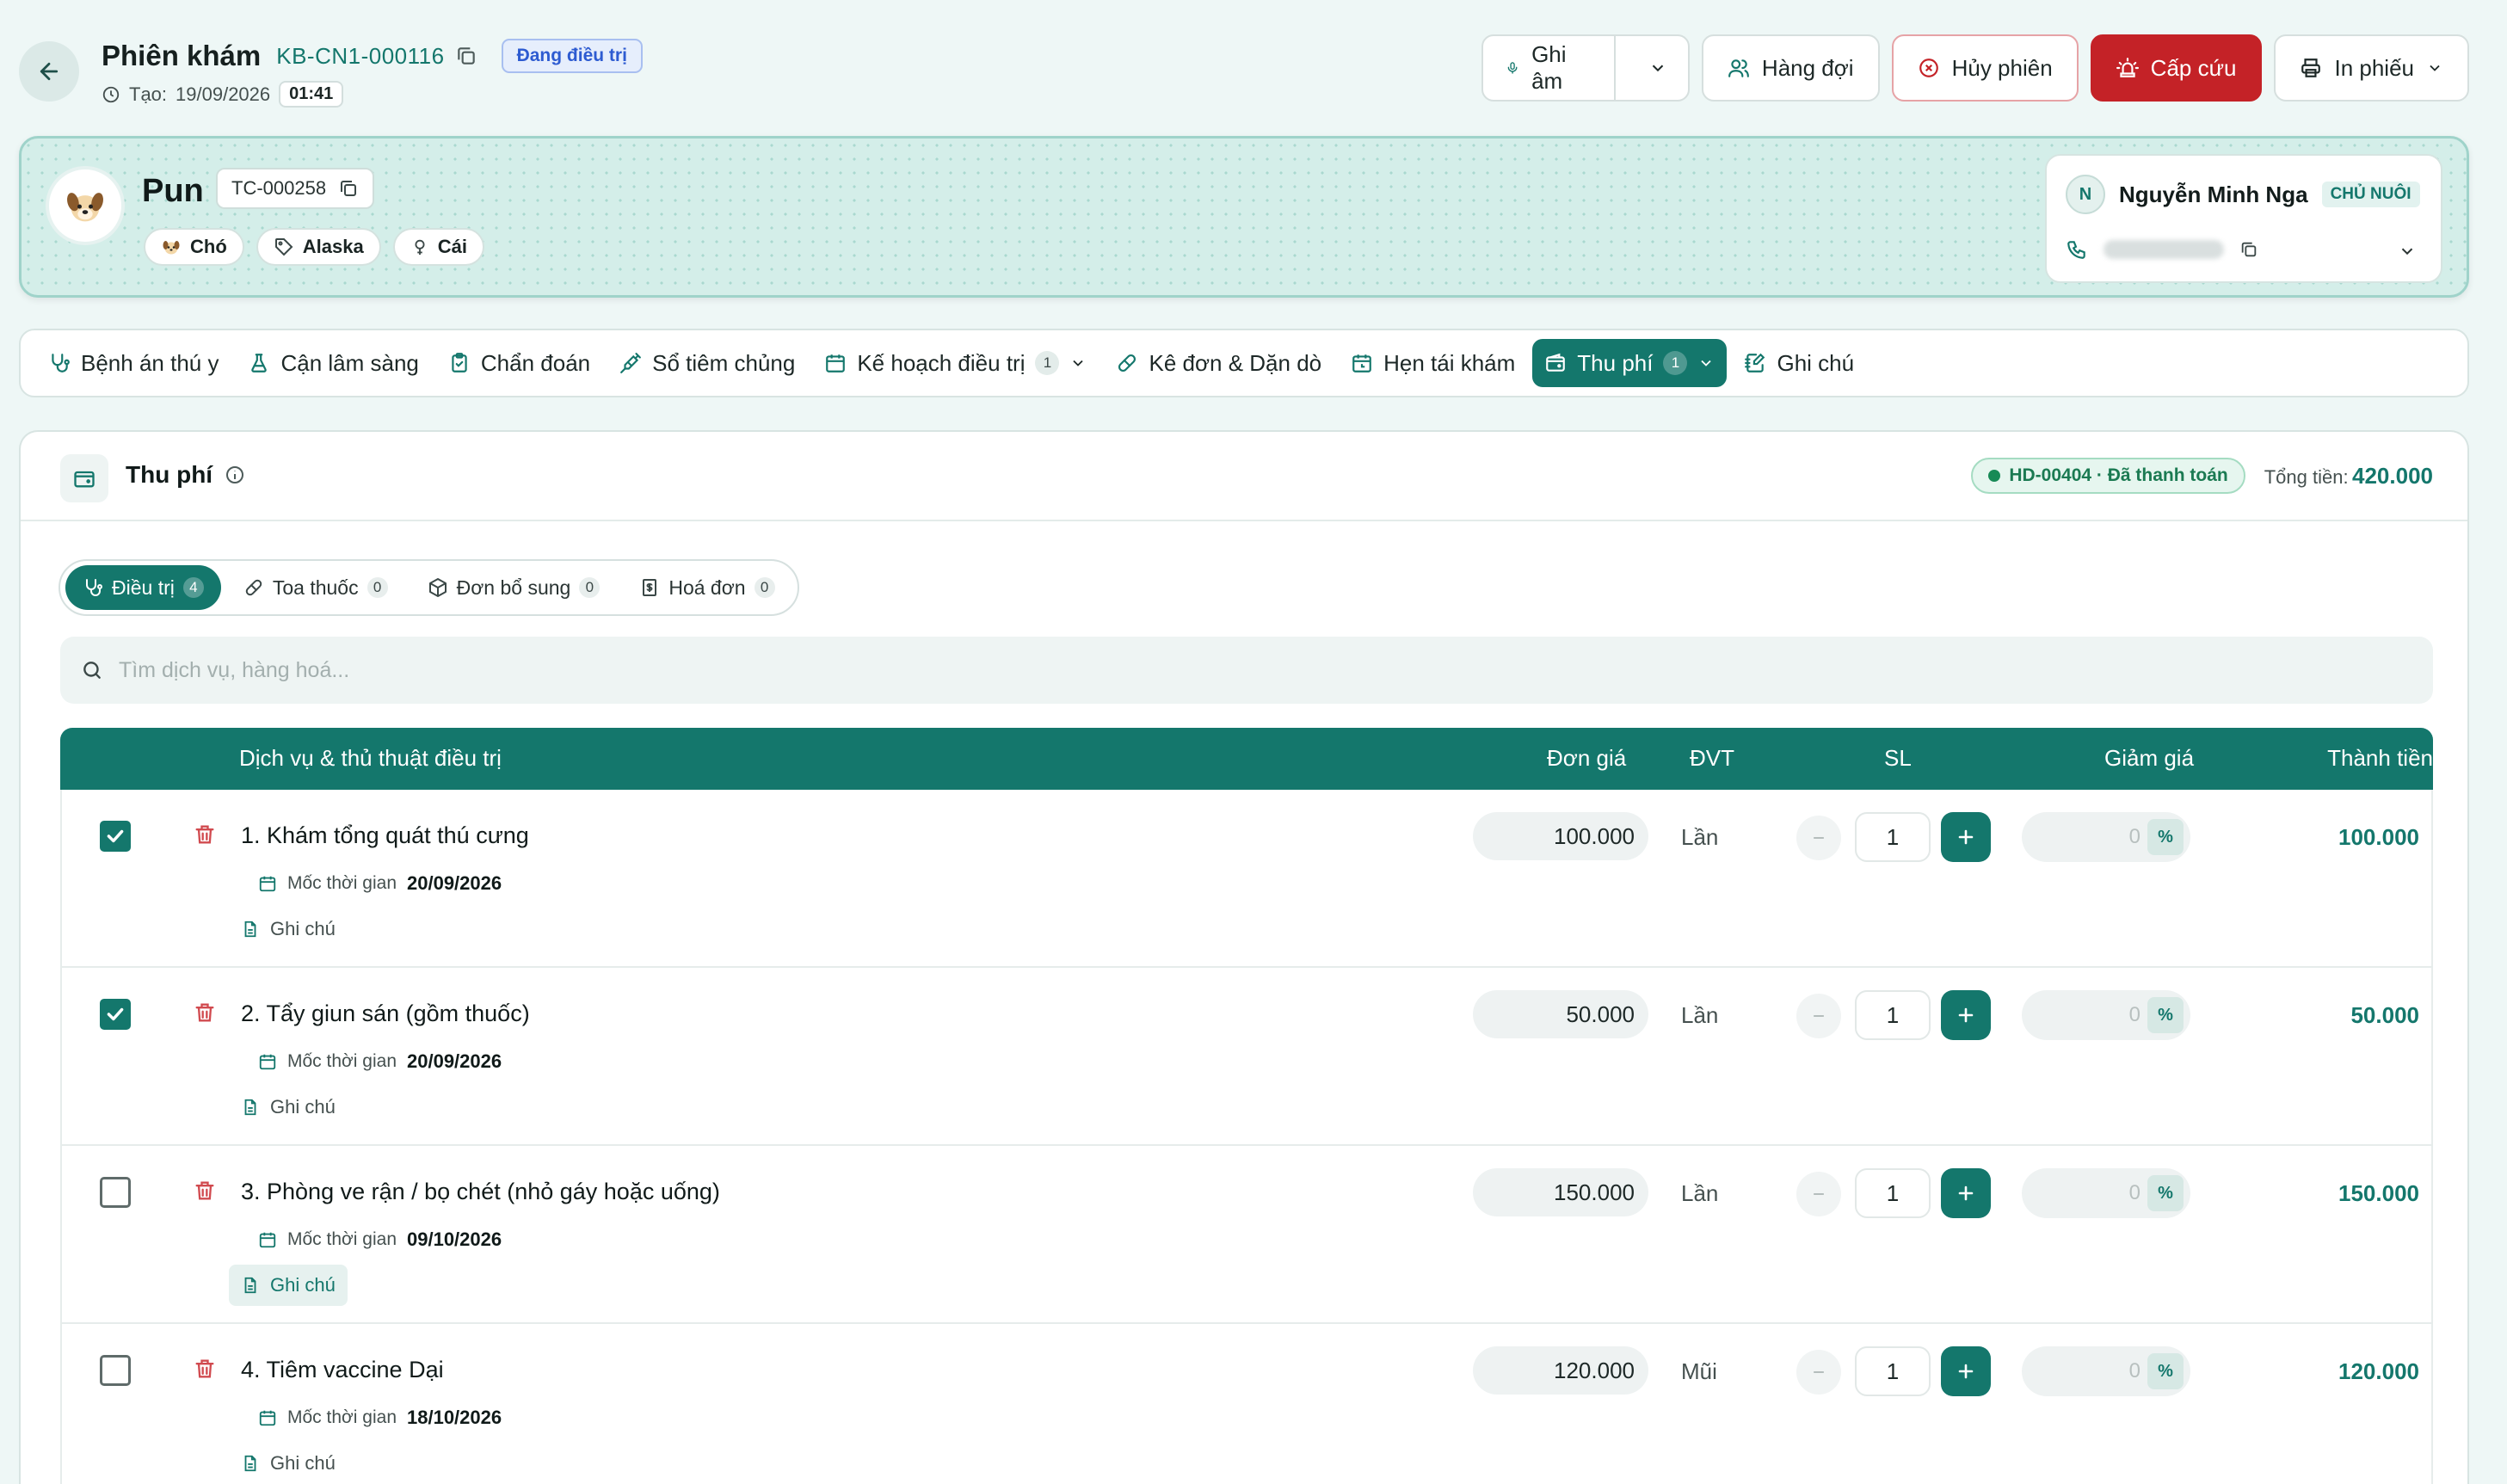  What do you see at coordinates (1675, 363) in the screenshot?
I see `tab-count: 1` at bounding box center [1675, 363].